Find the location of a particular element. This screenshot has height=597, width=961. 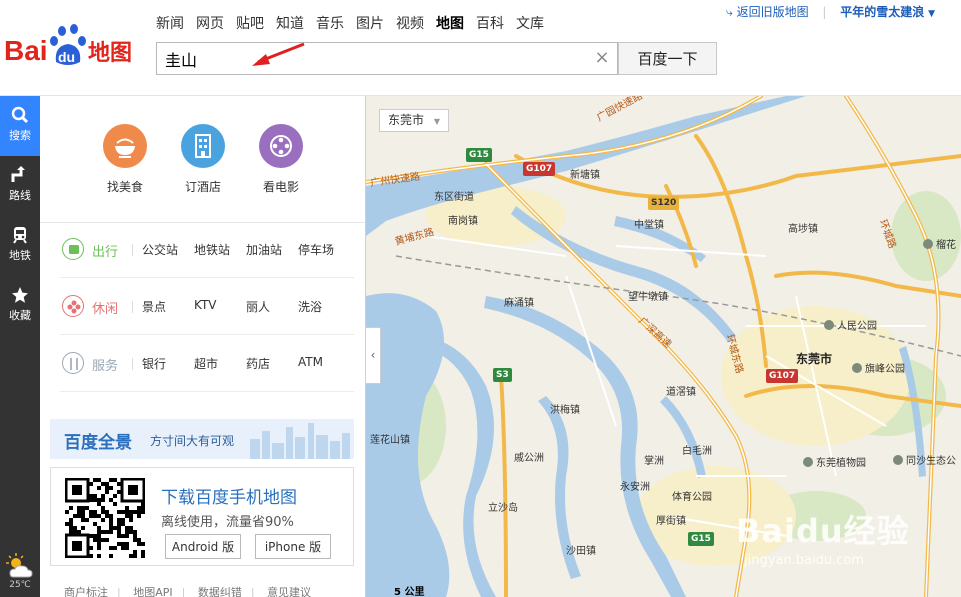

map-label: 白毛洲 is located at coordinates (697, 449).